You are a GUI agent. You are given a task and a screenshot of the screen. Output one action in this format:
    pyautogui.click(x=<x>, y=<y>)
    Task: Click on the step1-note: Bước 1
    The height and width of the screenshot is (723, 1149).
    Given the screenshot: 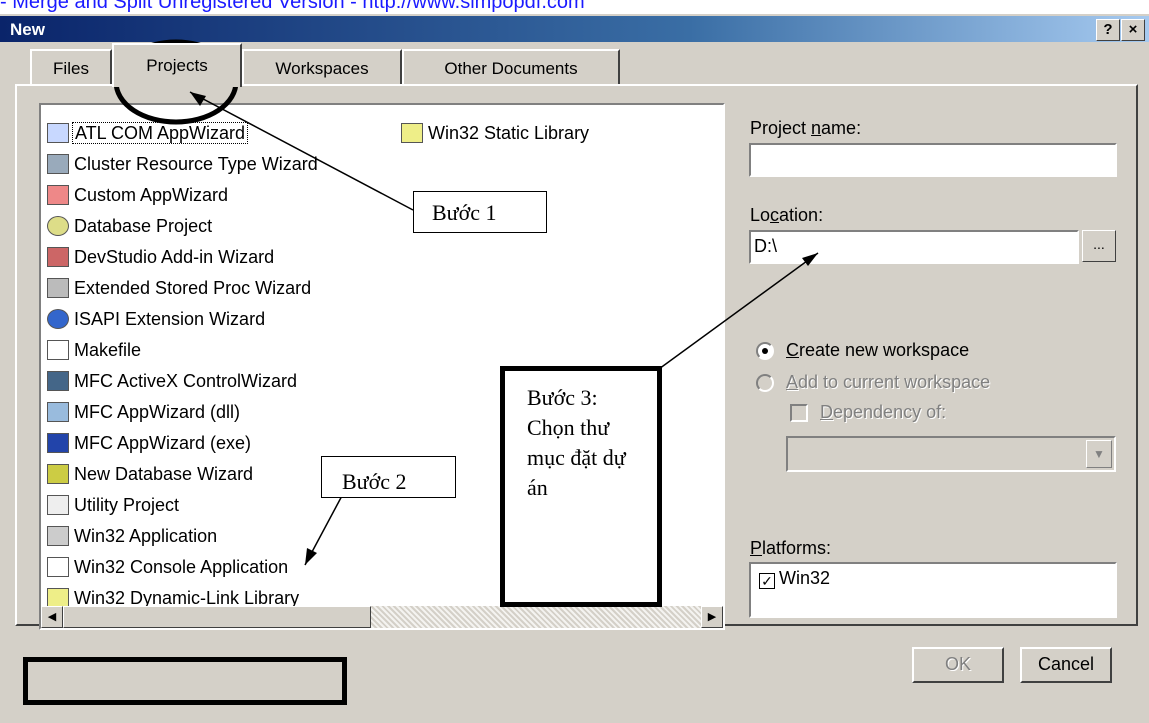 What is the action you would take?
    pyautogui.click(x=480, y=212)
    